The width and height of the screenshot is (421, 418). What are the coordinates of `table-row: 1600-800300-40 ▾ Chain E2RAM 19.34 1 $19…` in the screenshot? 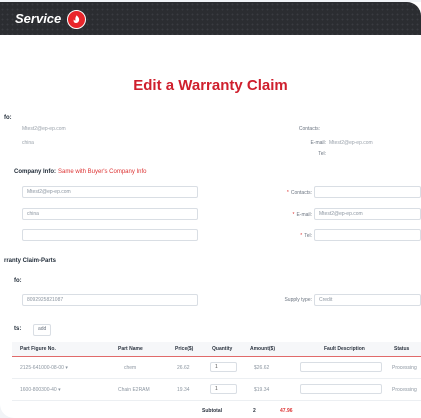 It's located at (216, 390).